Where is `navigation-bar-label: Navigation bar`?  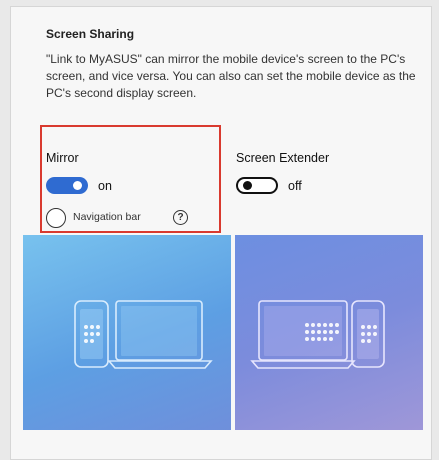
navigation-bar-label: Navigation bar is located at coordinates (107, 217).